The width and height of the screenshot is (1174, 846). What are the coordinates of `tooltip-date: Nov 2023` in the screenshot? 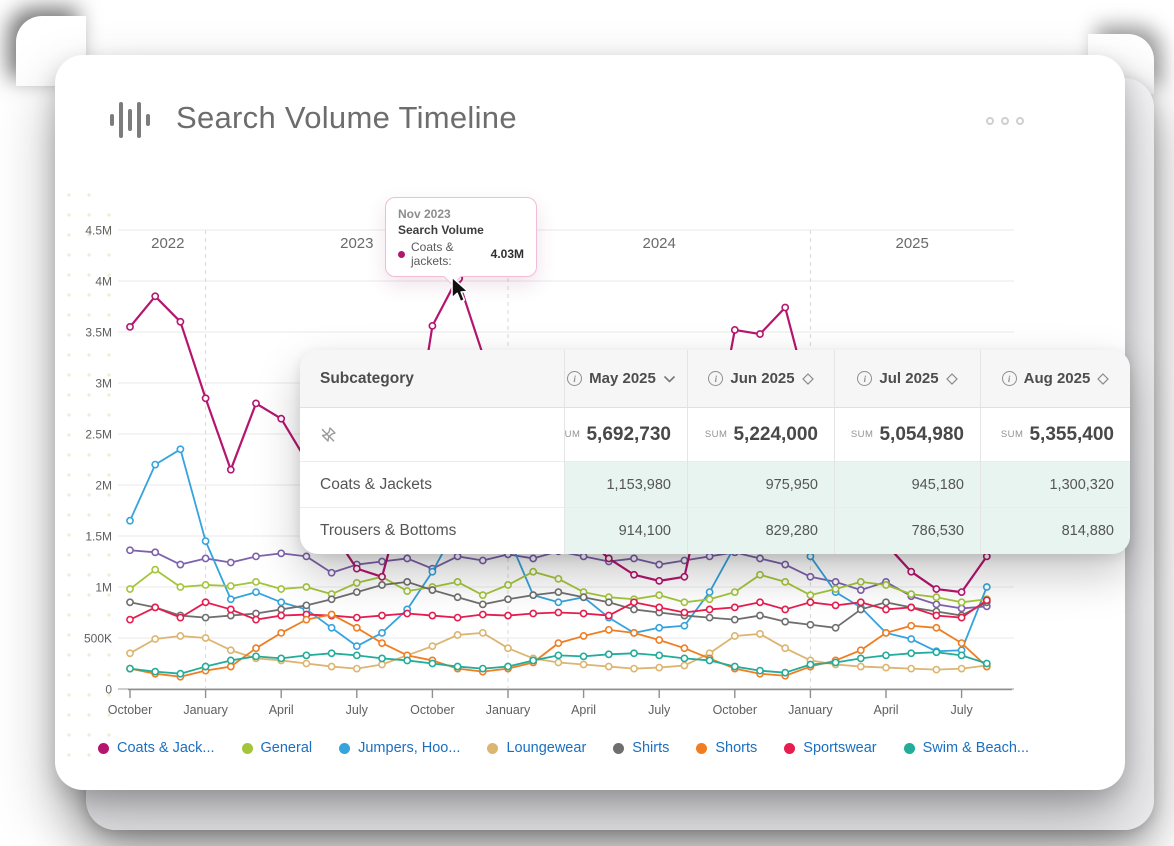 It's located at (424, 214).